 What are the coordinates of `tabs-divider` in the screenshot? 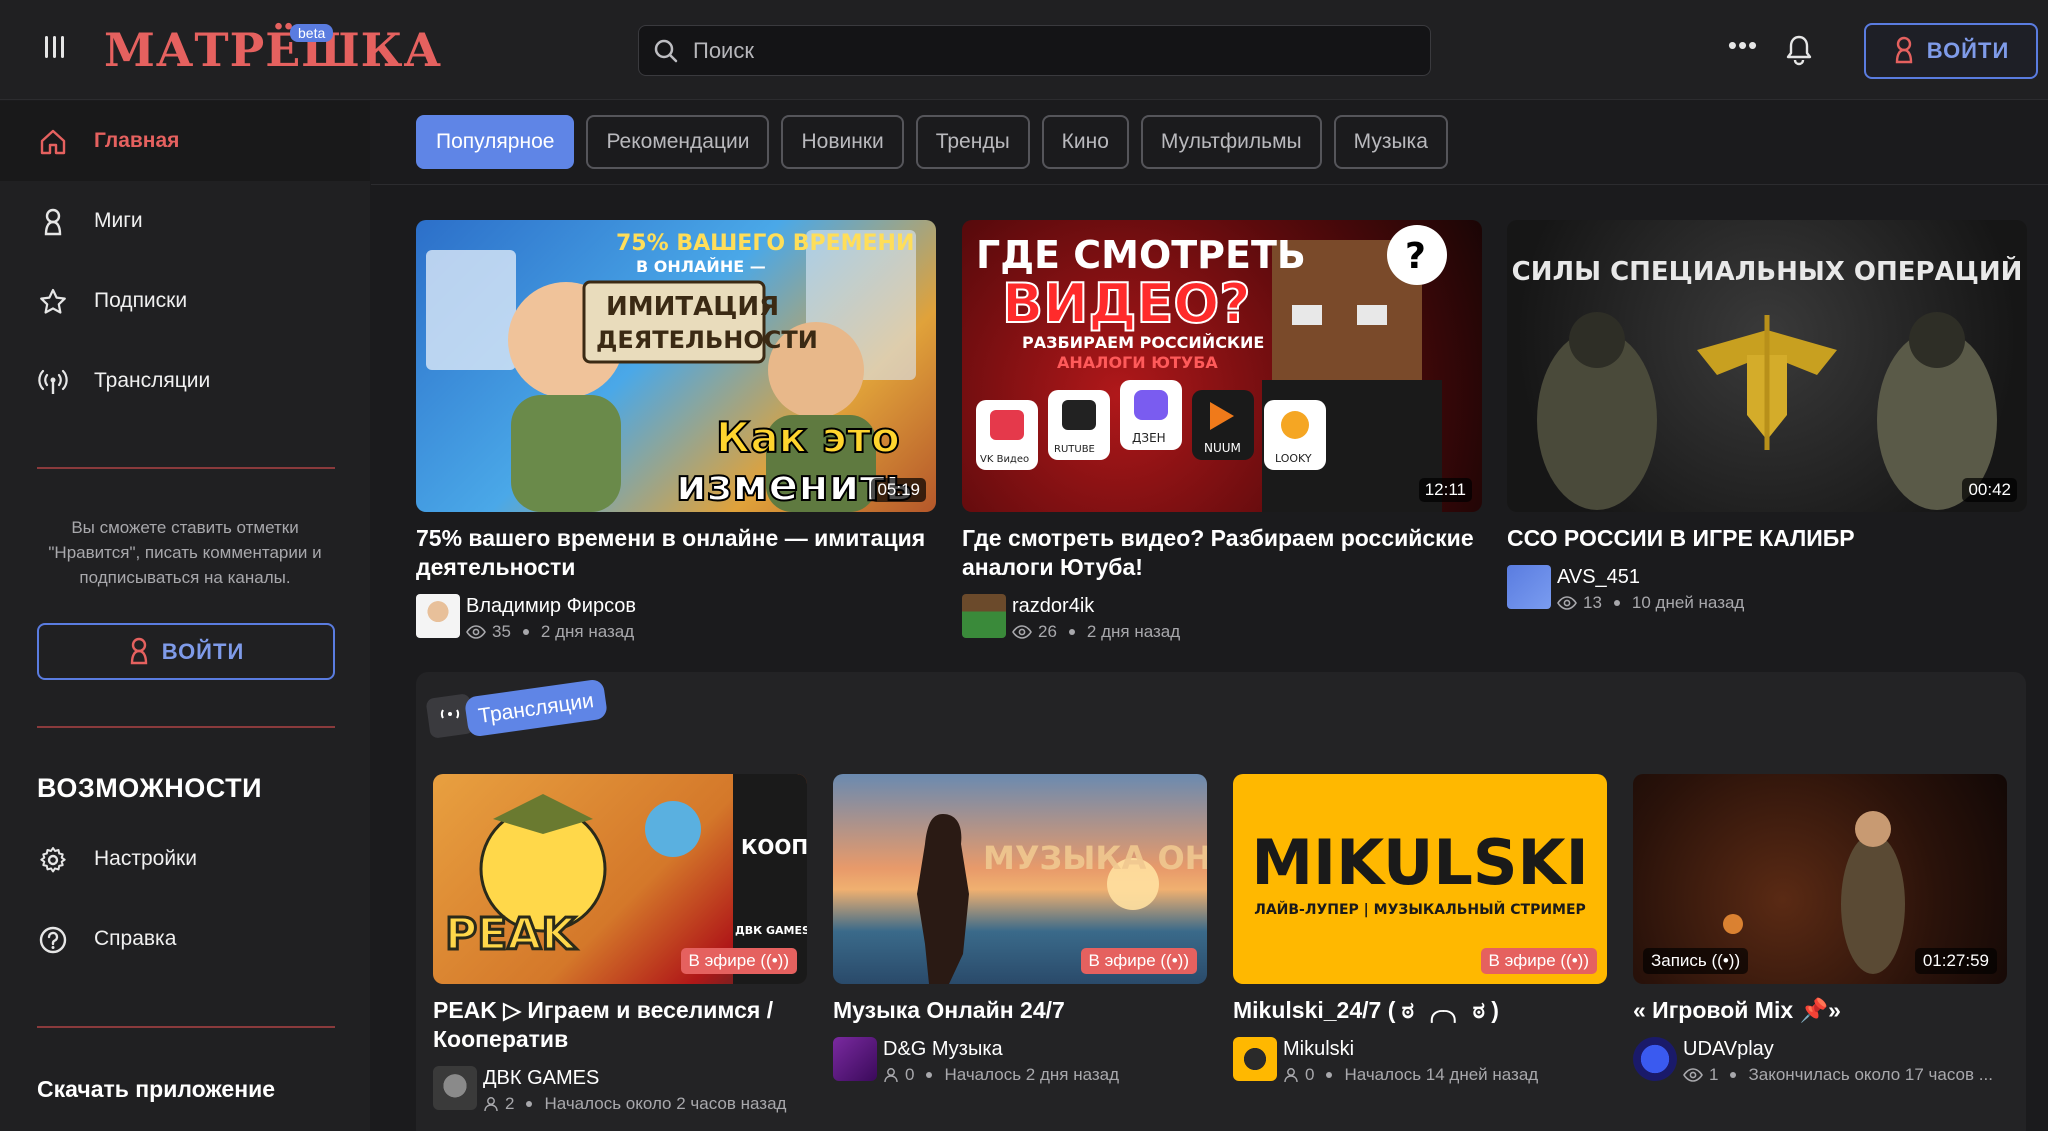 It's located at (1209, 184).